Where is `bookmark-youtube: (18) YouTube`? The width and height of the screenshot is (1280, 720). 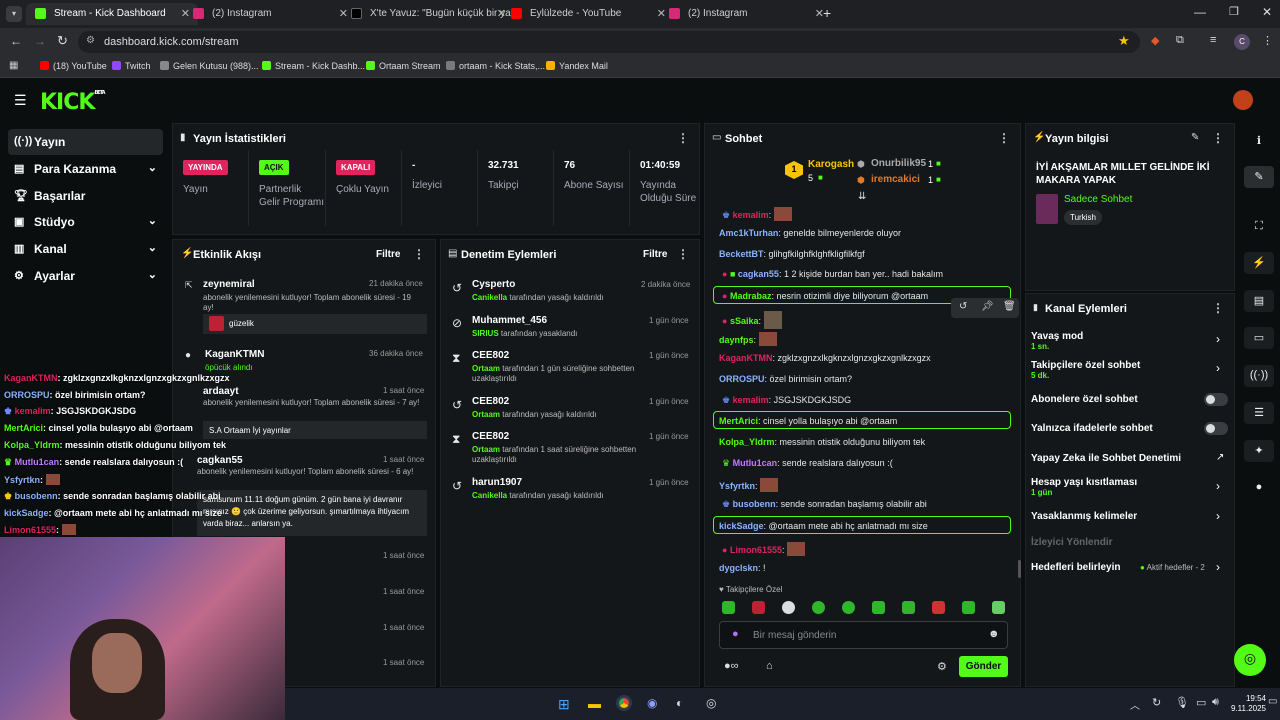
bookmark-youtube: (18) YouTube is located at coordinates (73, 66).